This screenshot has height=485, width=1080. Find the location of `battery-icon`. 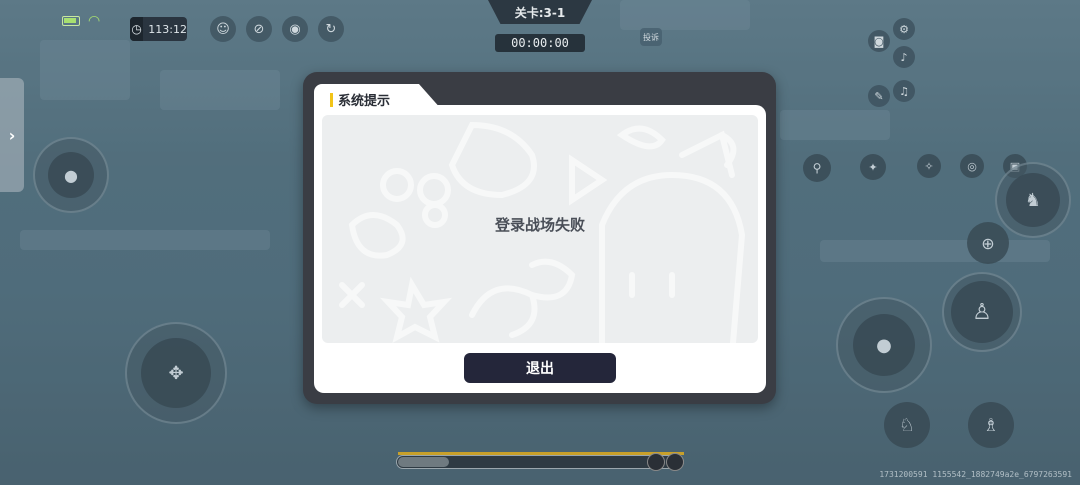

battery-icon is located at coordinates (71, 21).